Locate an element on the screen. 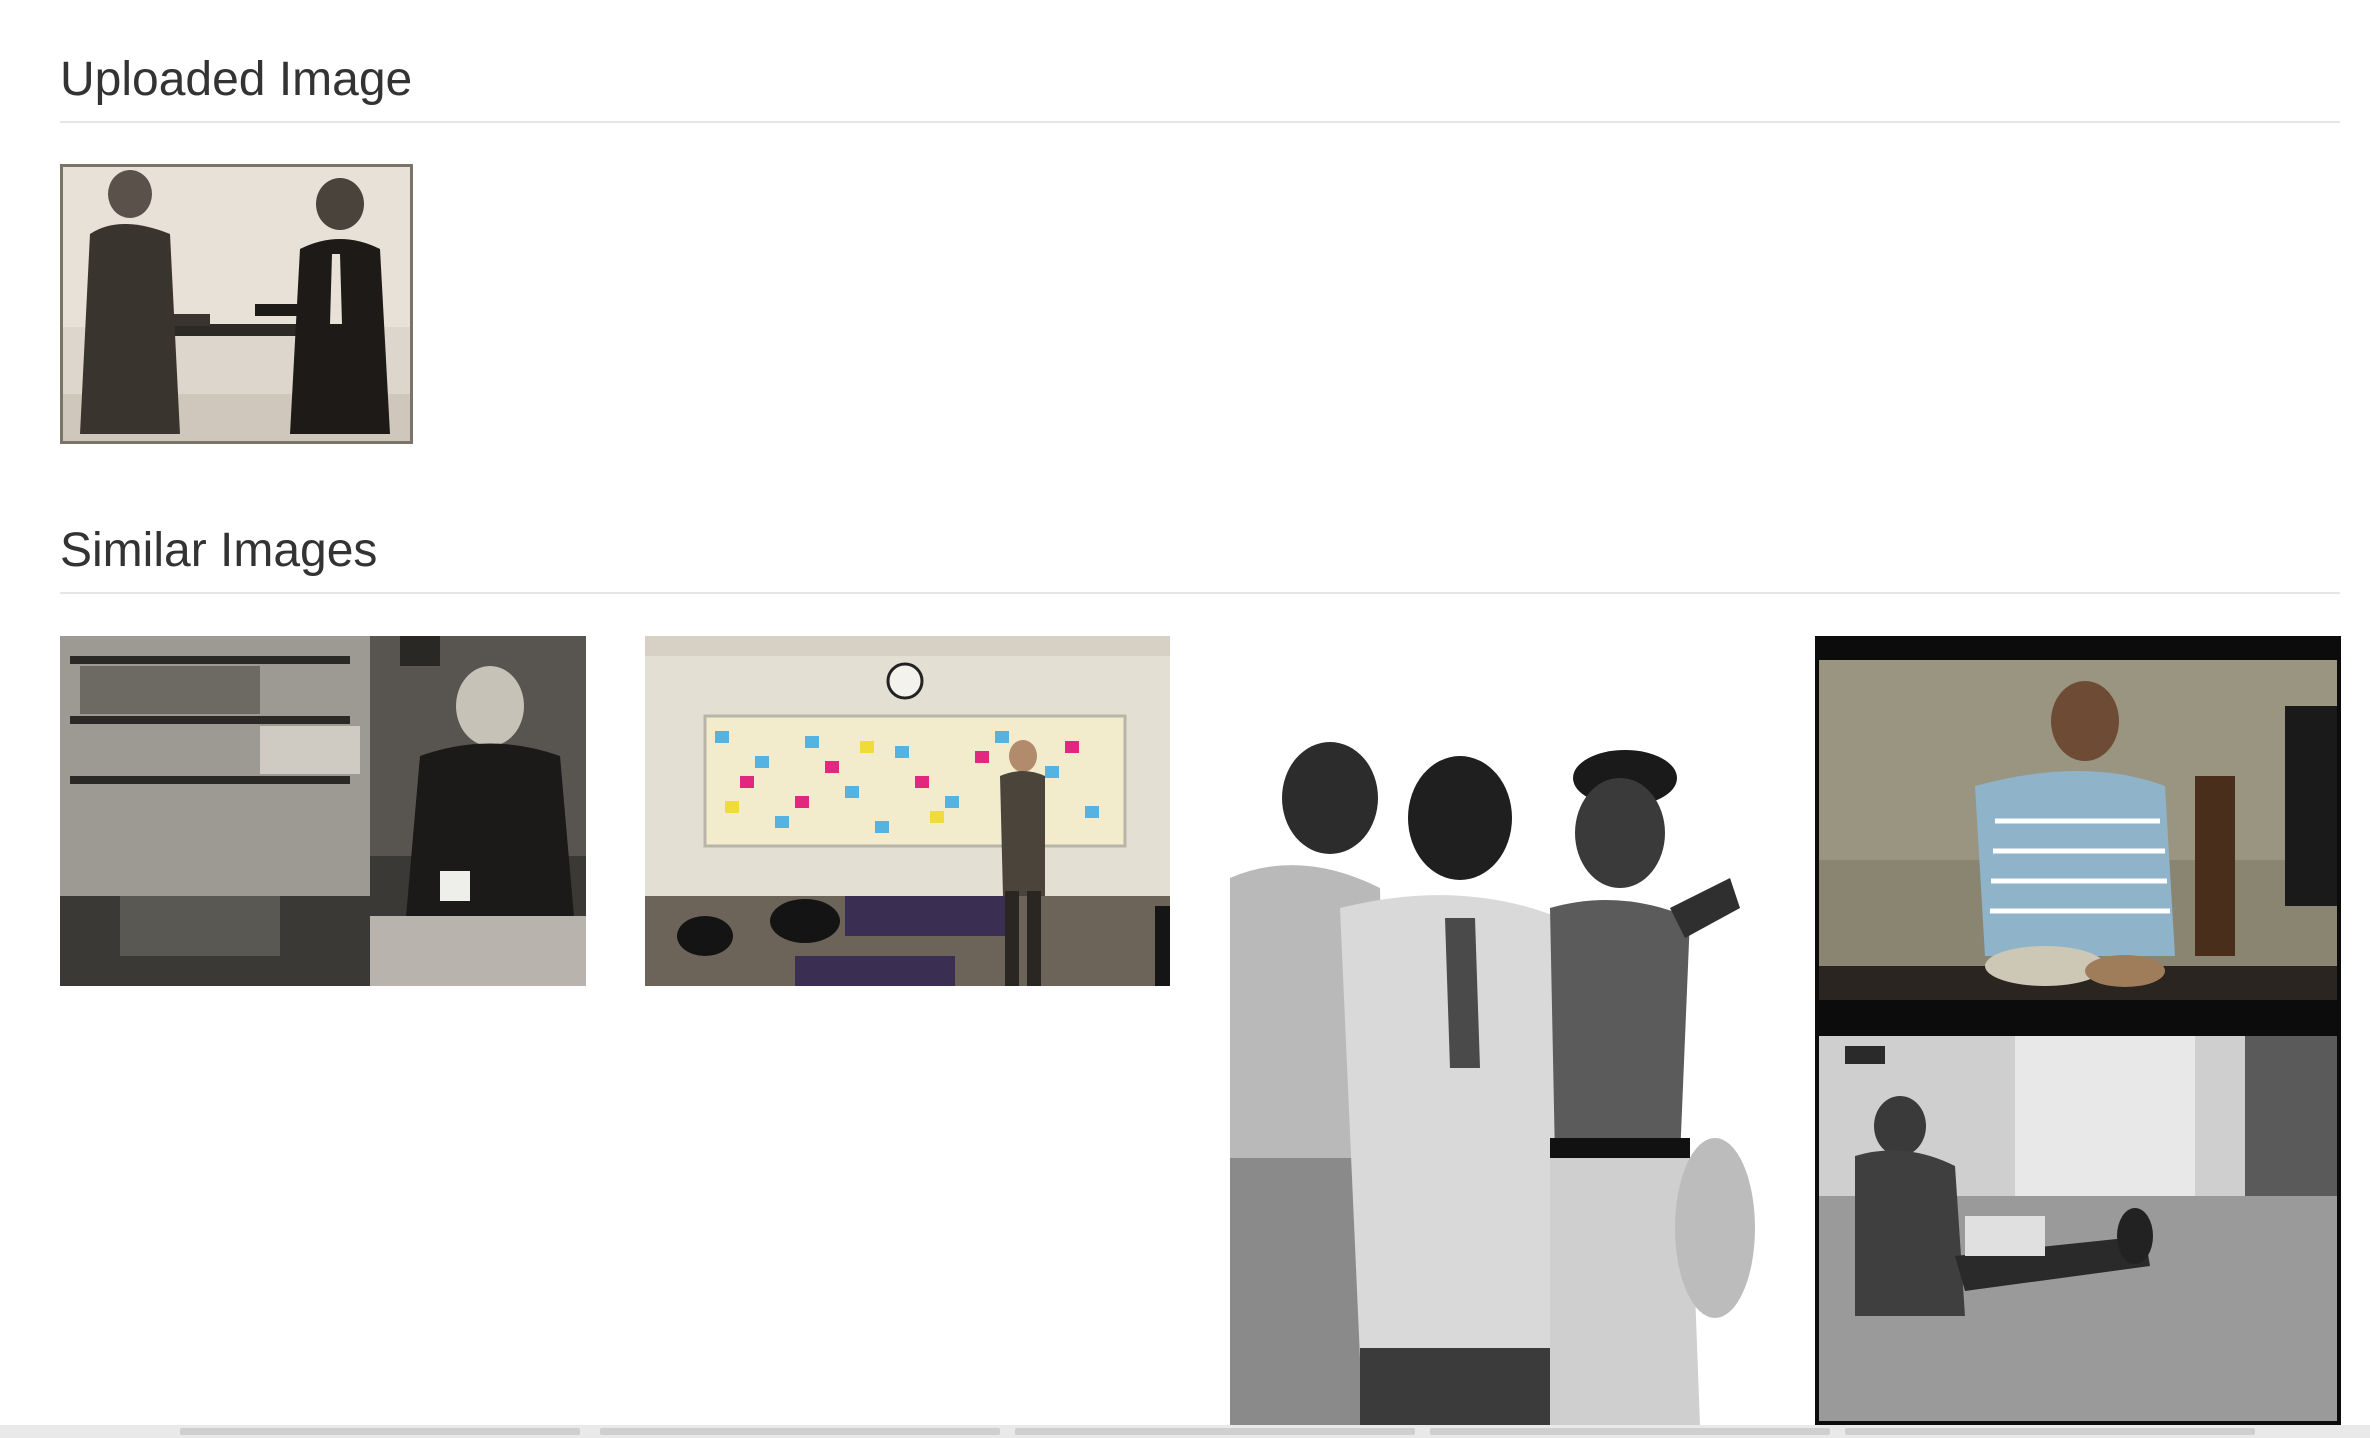 This screenshot has height=1438, width=2370. uploaded-image-heading: Uploaded Image is located at coordinates (236, 79).